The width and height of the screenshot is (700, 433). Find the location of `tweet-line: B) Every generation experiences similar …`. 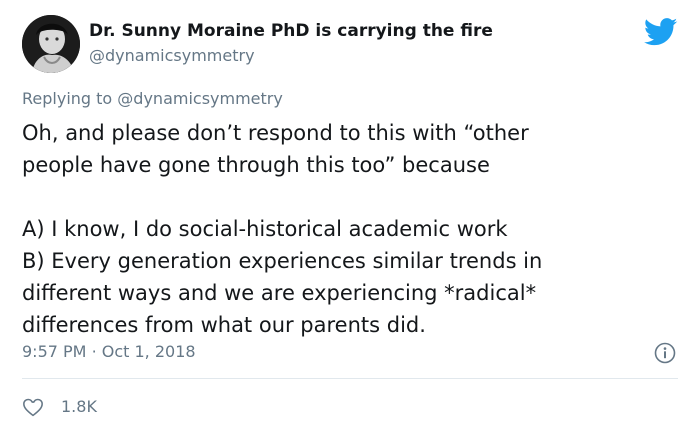

tweet-line: B) Every generation experiences similar … is located at coordinates (282, 261).